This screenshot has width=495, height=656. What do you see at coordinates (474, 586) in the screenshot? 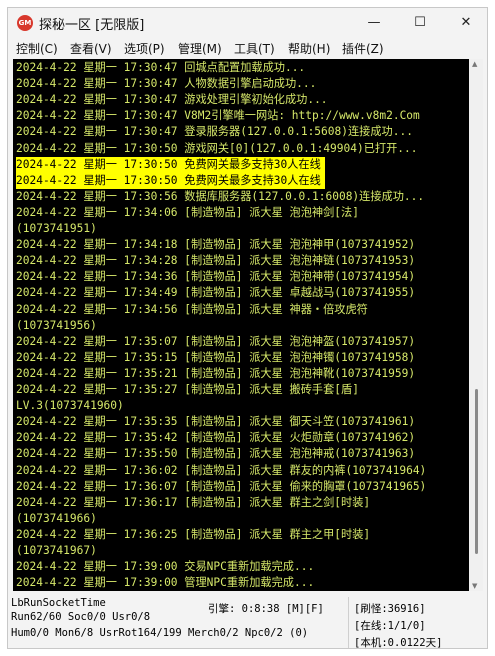
I see `scroll-down-icon: ▼` at bounding box center [474, 586].